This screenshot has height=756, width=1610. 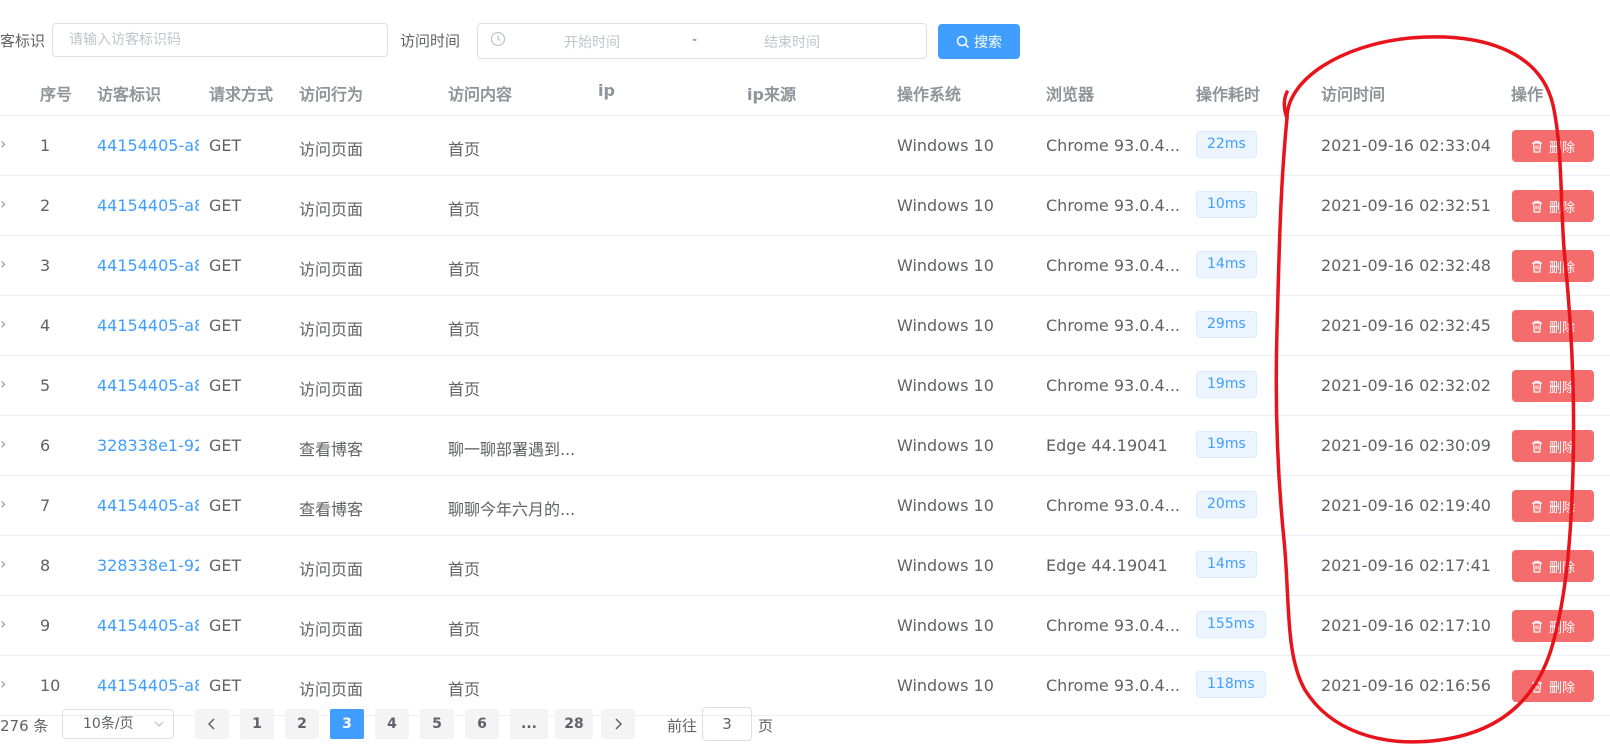 I want to click on page-size-value: 10条/页, so click(x=108, y=724).